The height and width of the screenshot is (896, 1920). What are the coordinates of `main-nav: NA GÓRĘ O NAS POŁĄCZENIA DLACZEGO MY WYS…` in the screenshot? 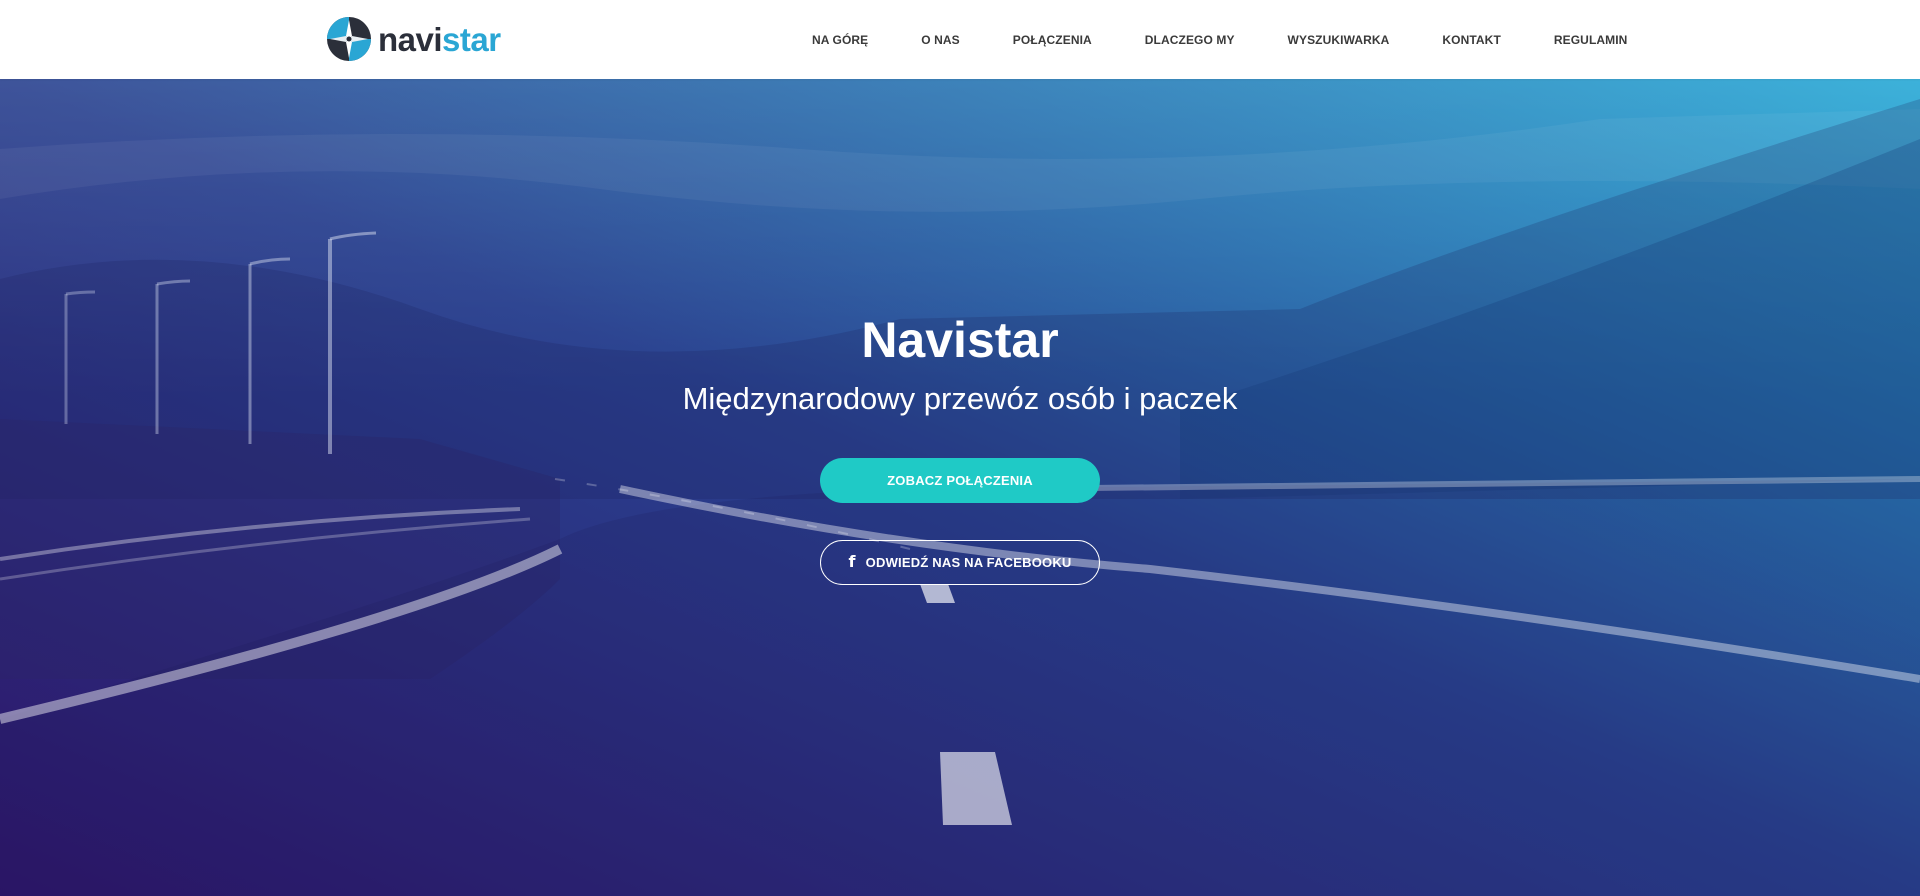 It's located at (1219, 40).